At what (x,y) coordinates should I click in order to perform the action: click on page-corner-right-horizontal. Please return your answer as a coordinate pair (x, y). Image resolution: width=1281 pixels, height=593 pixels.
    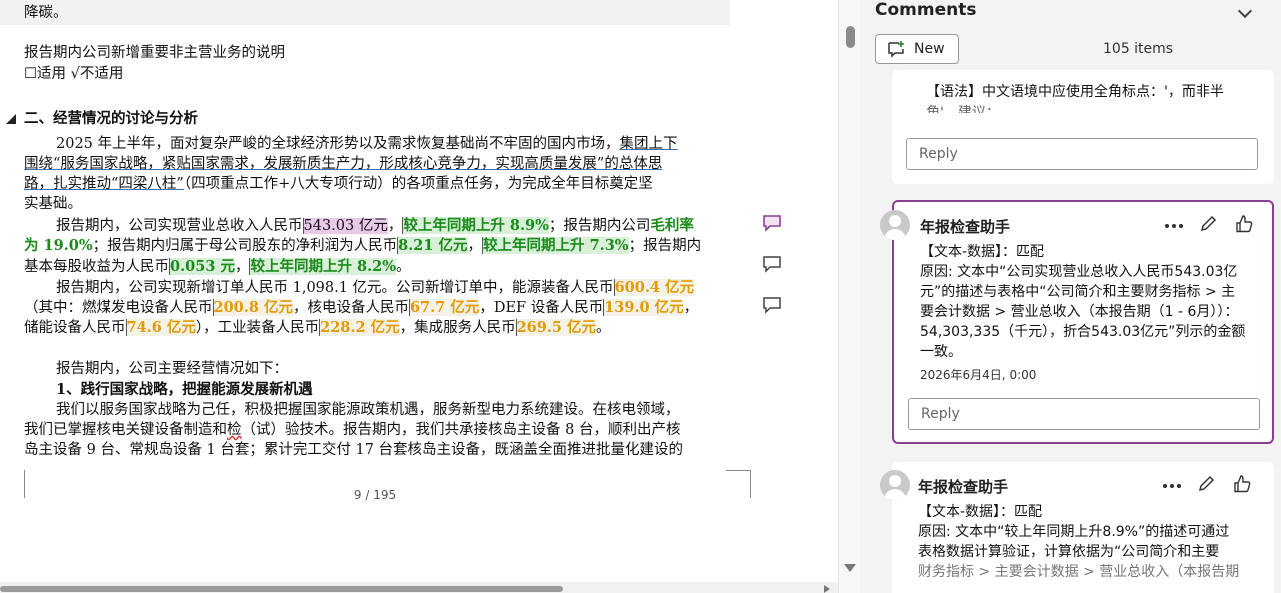
    Looking at the image, I should click on (738, 470).